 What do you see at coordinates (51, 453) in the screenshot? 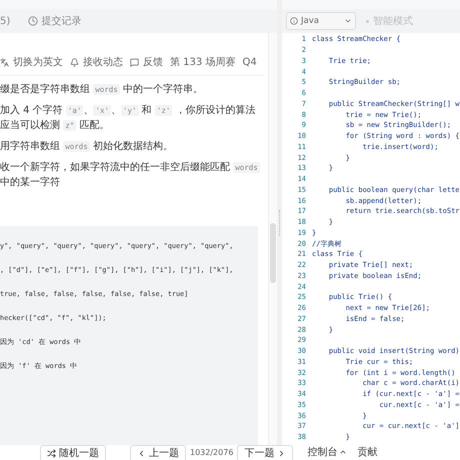
I see `shuffle-icon` at bounding box center [51, 453].